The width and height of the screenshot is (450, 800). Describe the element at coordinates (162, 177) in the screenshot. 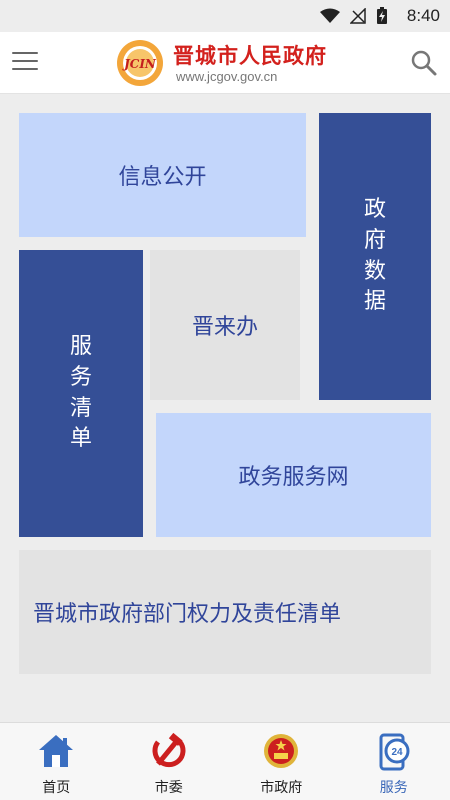

I see `tile-info-public-label: 信息公开` at that location.